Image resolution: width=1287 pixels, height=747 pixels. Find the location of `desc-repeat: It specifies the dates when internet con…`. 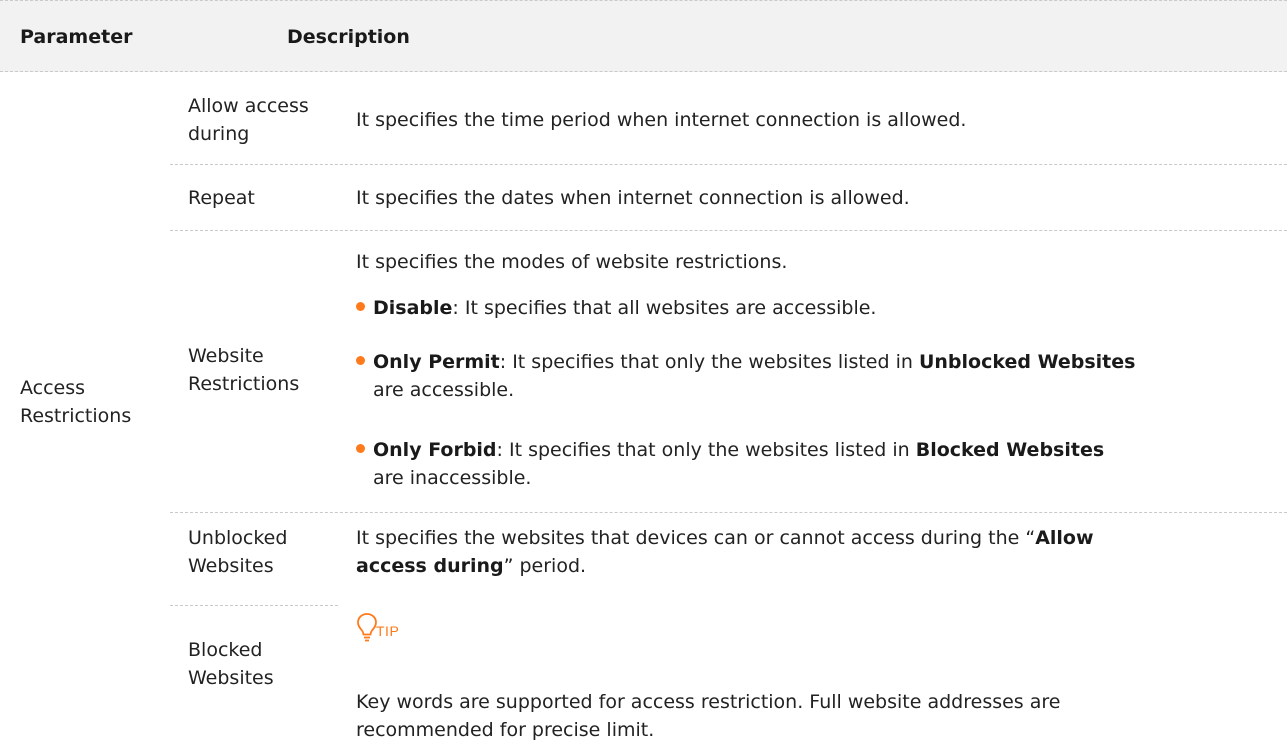

desc-repeat: It specifies the dates when internet con… is located at coordinates (633, 198).